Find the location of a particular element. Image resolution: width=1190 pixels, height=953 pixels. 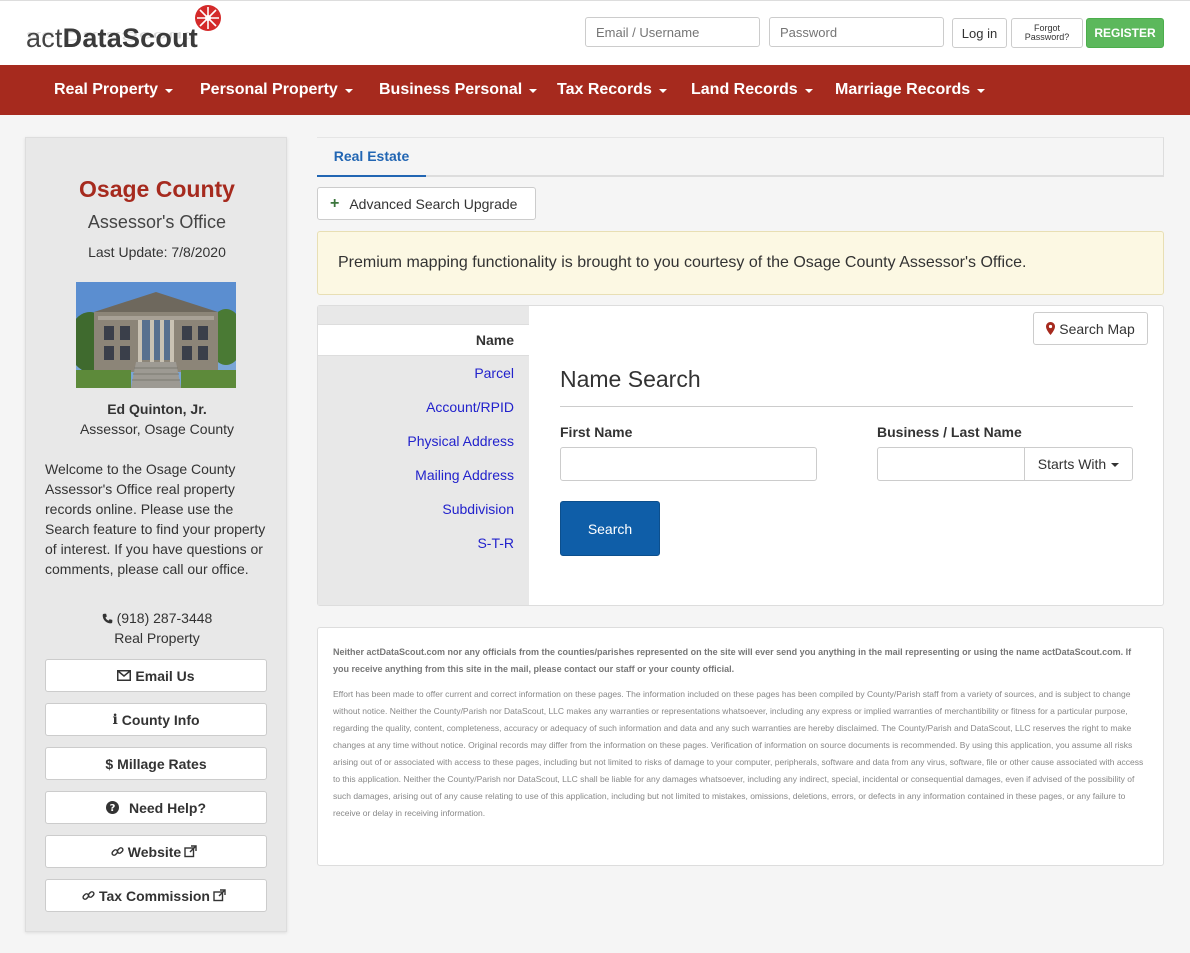

button-label: Search Map is located at coordinates (1097, 328).